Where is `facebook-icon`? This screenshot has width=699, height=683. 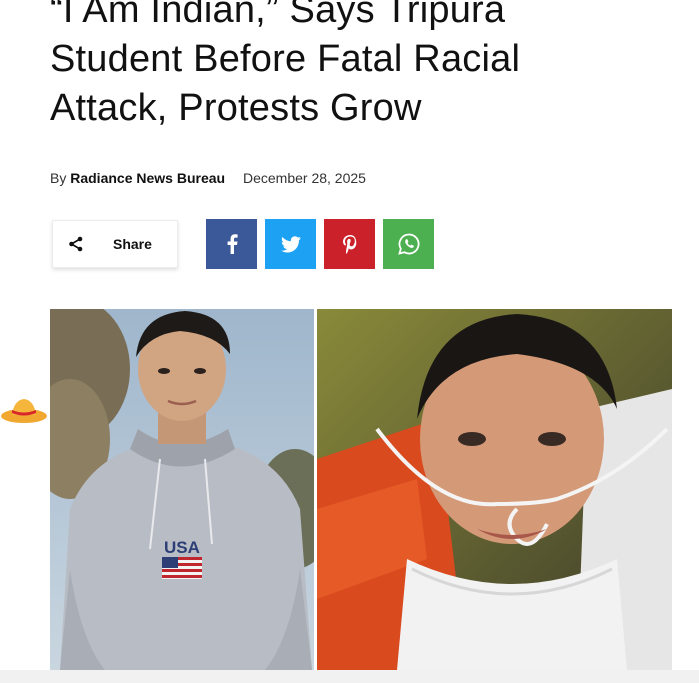
facebook-icon is located at coordinates (232, 244).